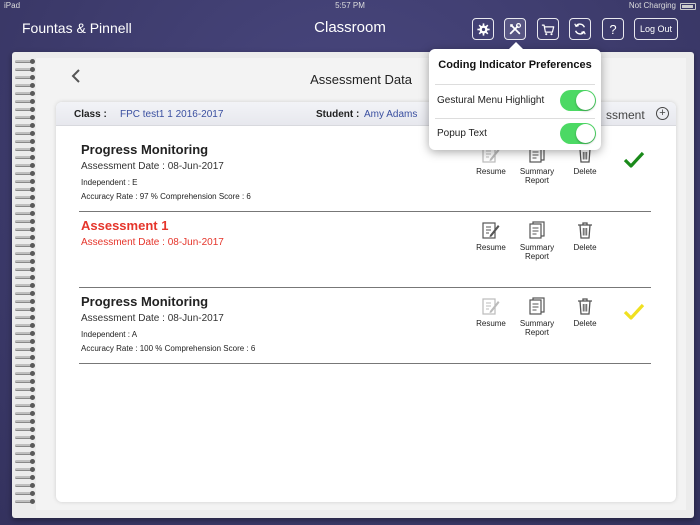 The height and width of the screenshot is (525, 700). Describe the element at coordinates (634, 159) in the screenshot. I see `checkmark-icon` at that location.